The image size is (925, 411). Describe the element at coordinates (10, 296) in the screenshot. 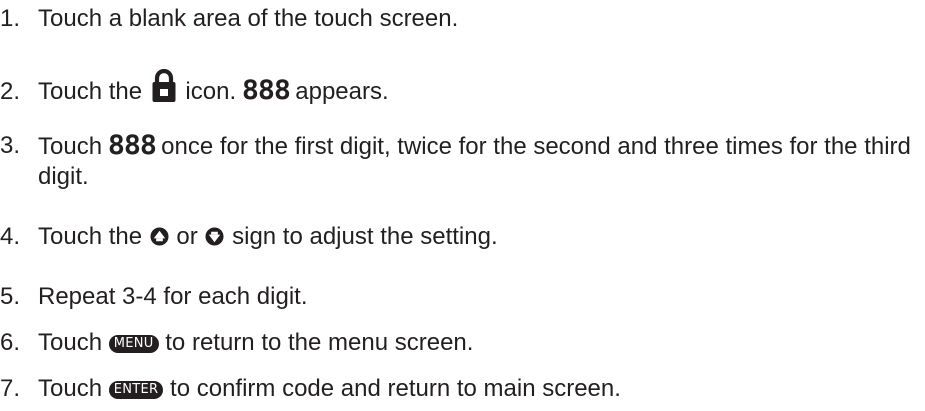

I see `step-number: 5.` at that location.